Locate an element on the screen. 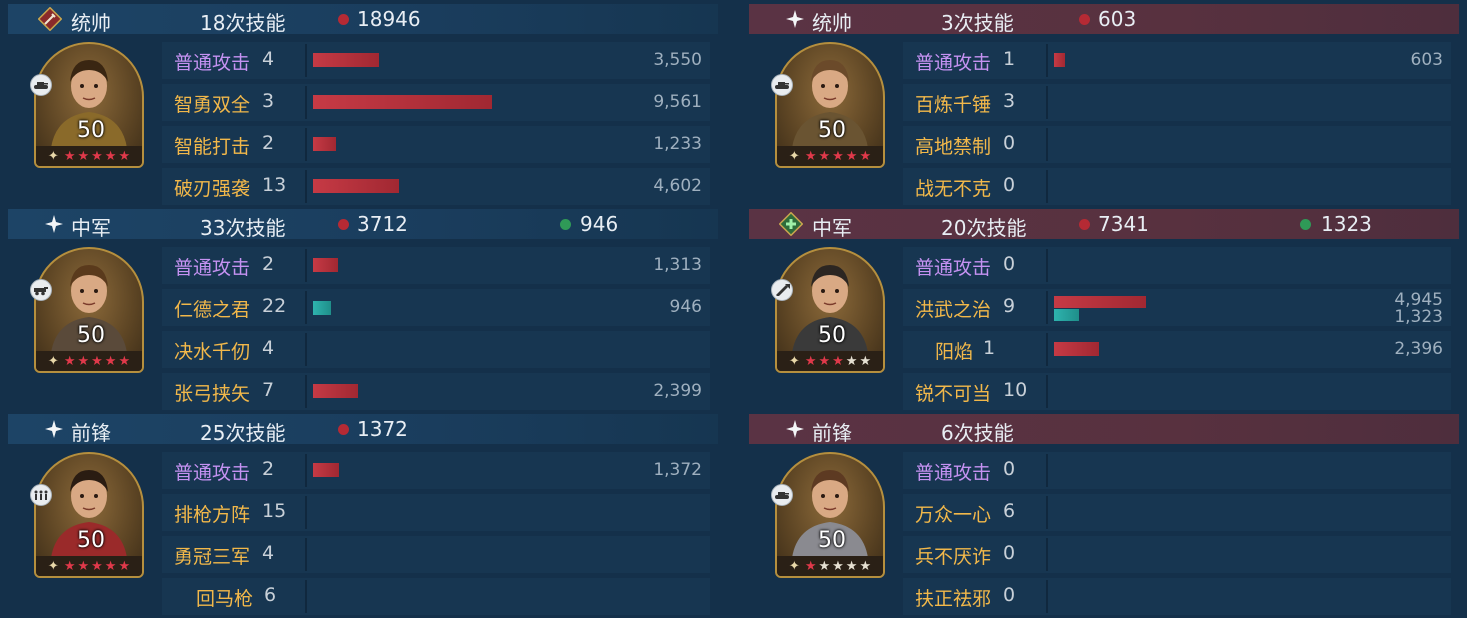 The height and width of the screenshot is (618, 1467). section-header: 前锋 6次技能 is located at coordinates (1104, 429).